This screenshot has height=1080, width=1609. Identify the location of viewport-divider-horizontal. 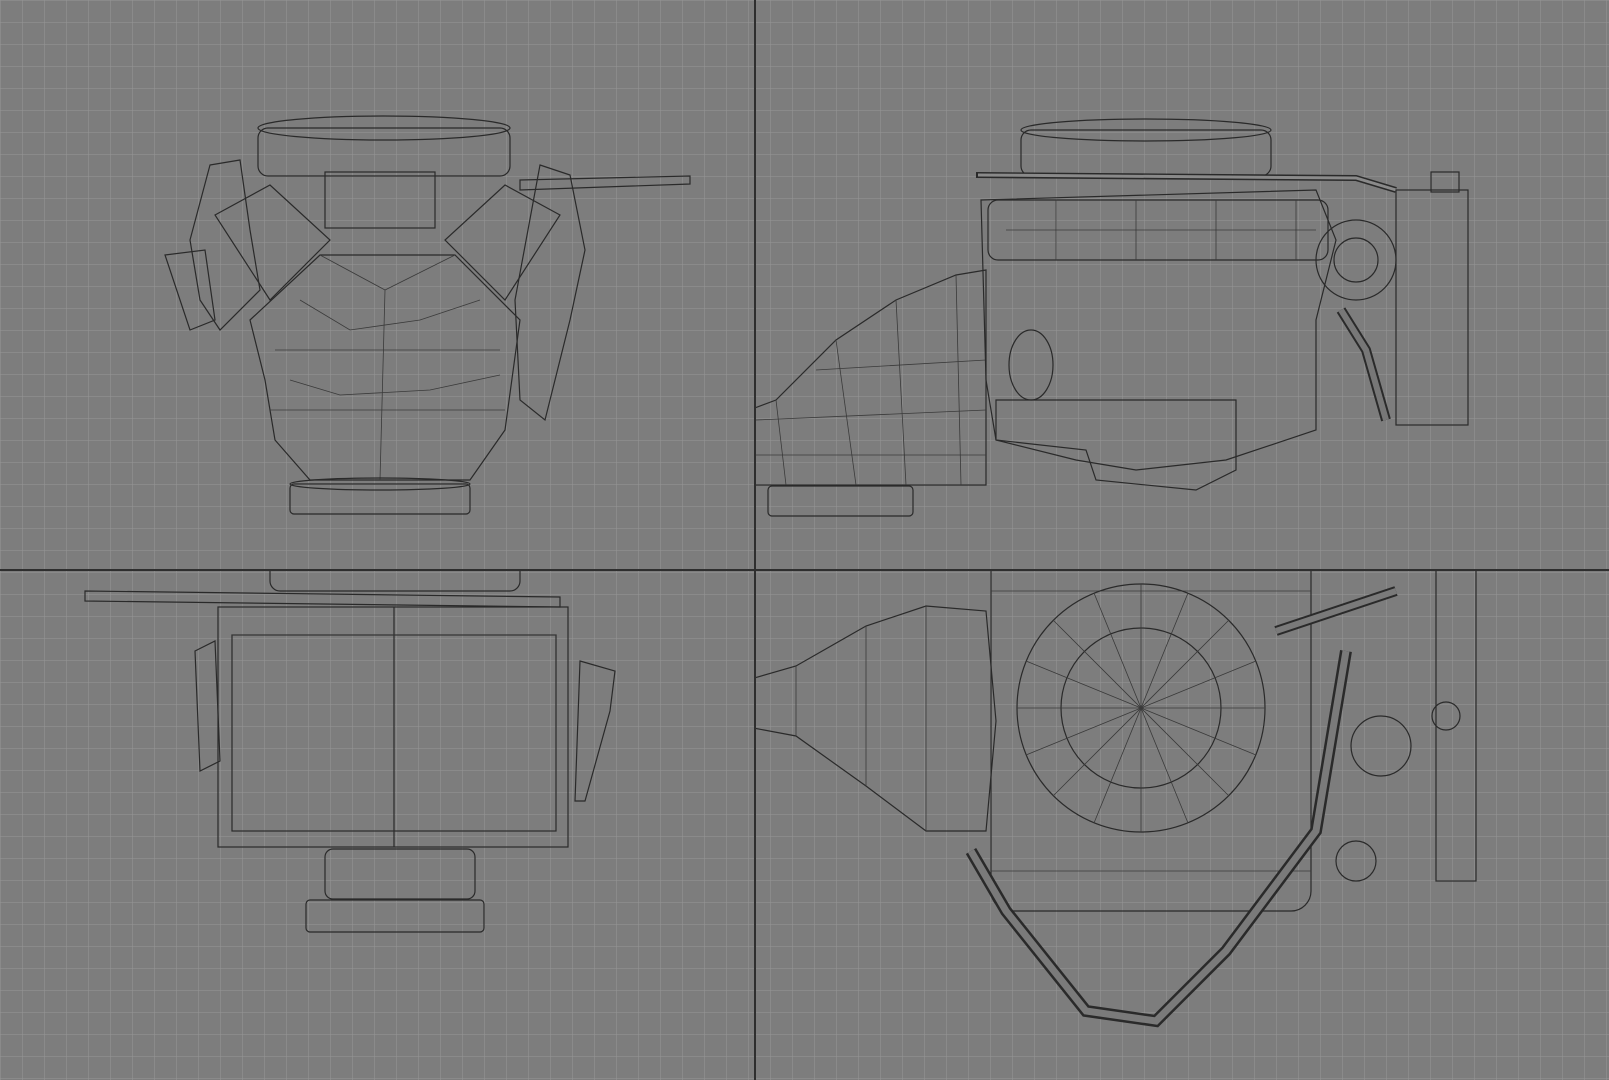
(804, 570).